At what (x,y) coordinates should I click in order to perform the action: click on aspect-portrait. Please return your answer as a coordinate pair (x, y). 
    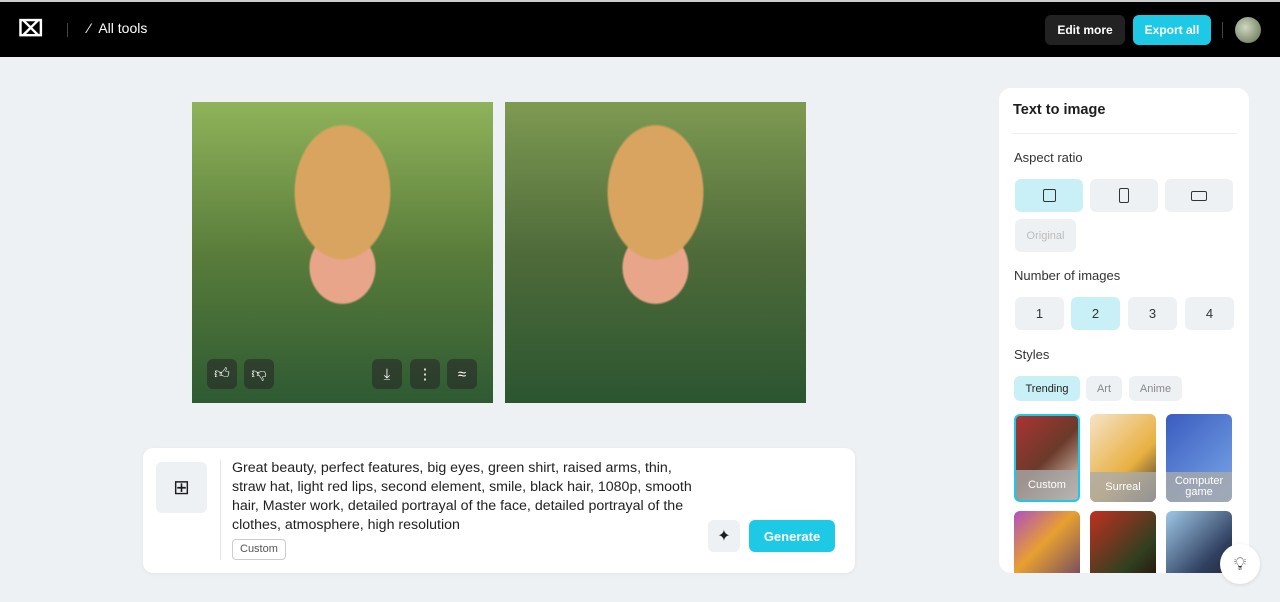
    Looking at the image, I should click on (1124, 195).